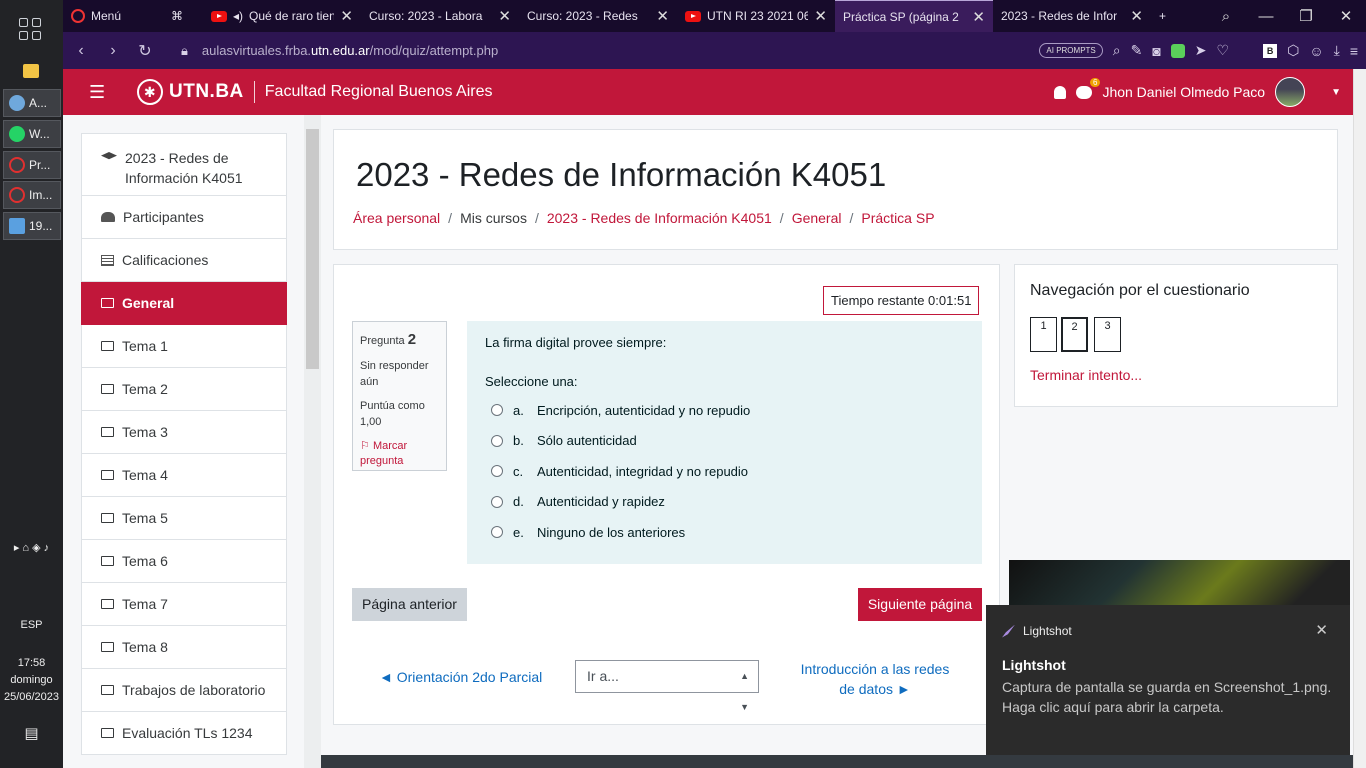  I want to click on tab-curso-lab: Curso: 2023 - Labora ✕, so click(440, 16).